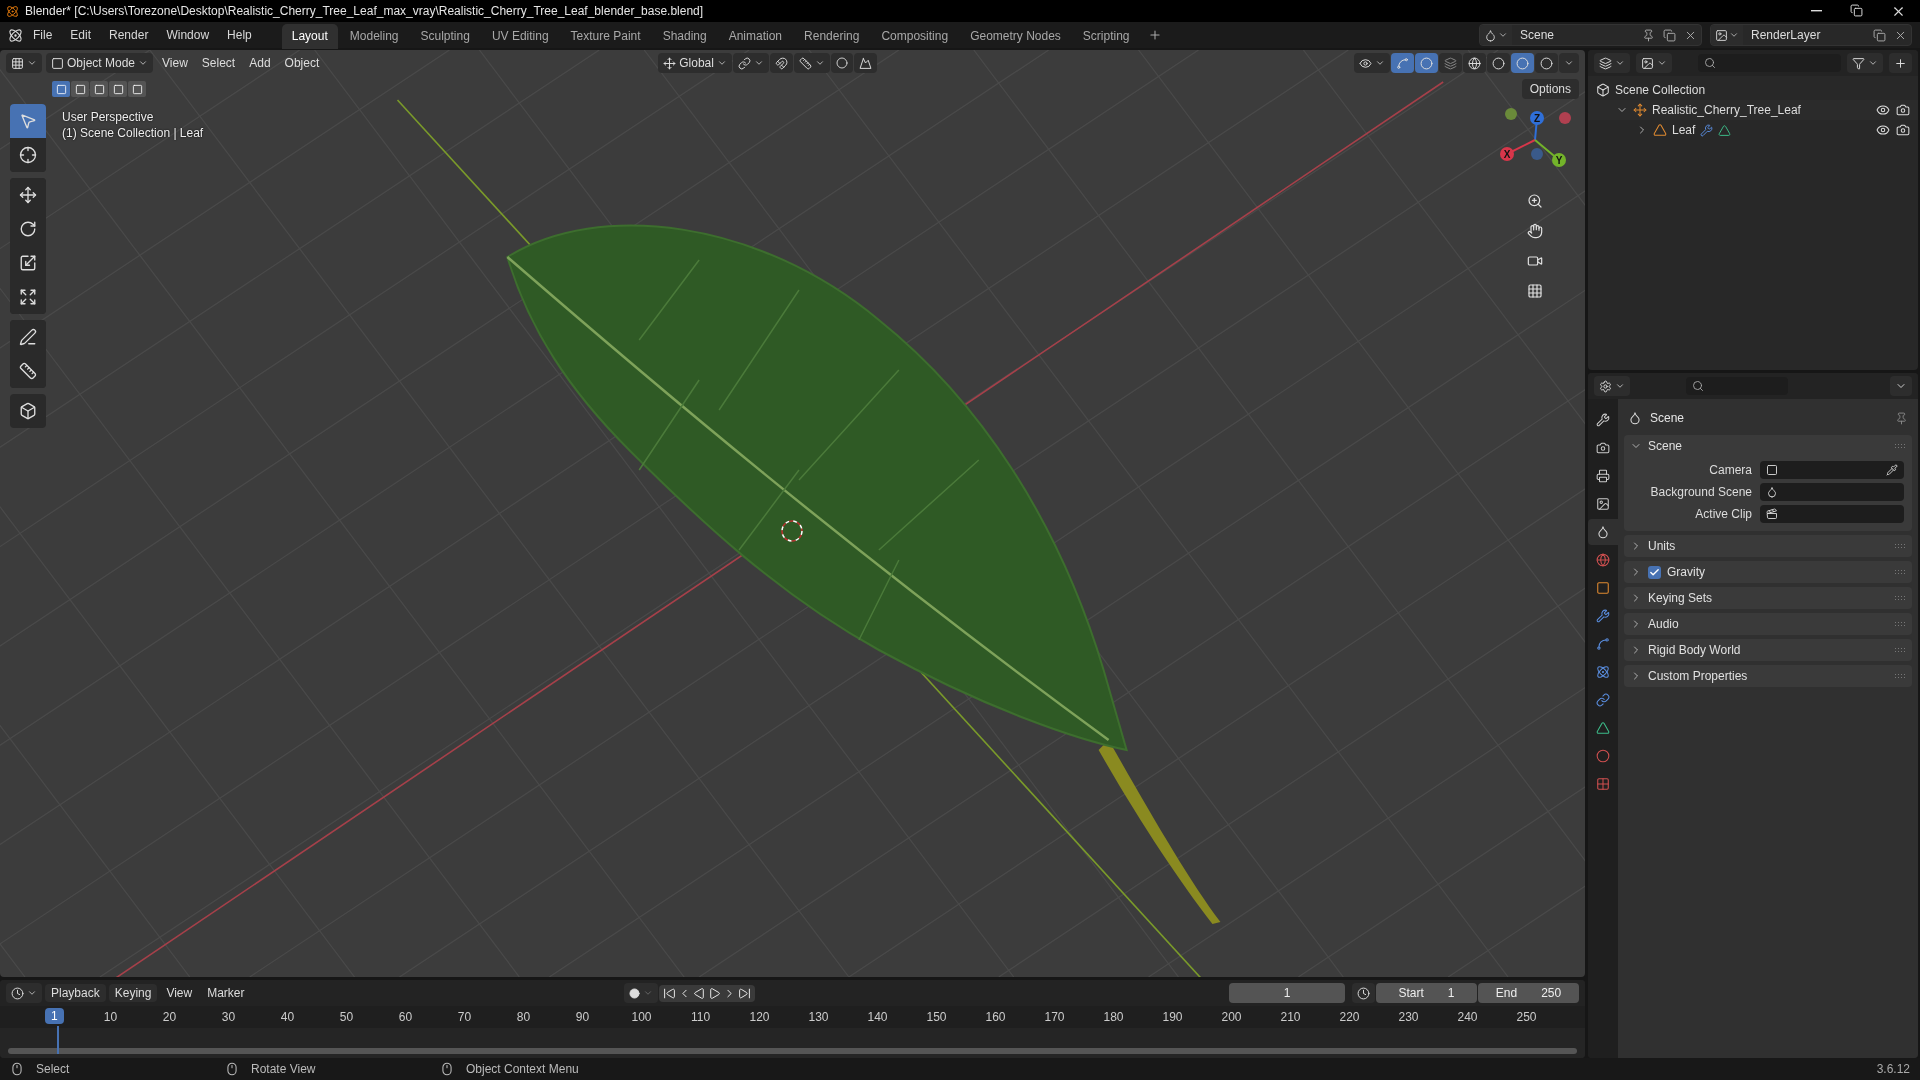  Describe the element at coordinates (129, 35) in the screenshot. I see `menu-item: Render` at that location.